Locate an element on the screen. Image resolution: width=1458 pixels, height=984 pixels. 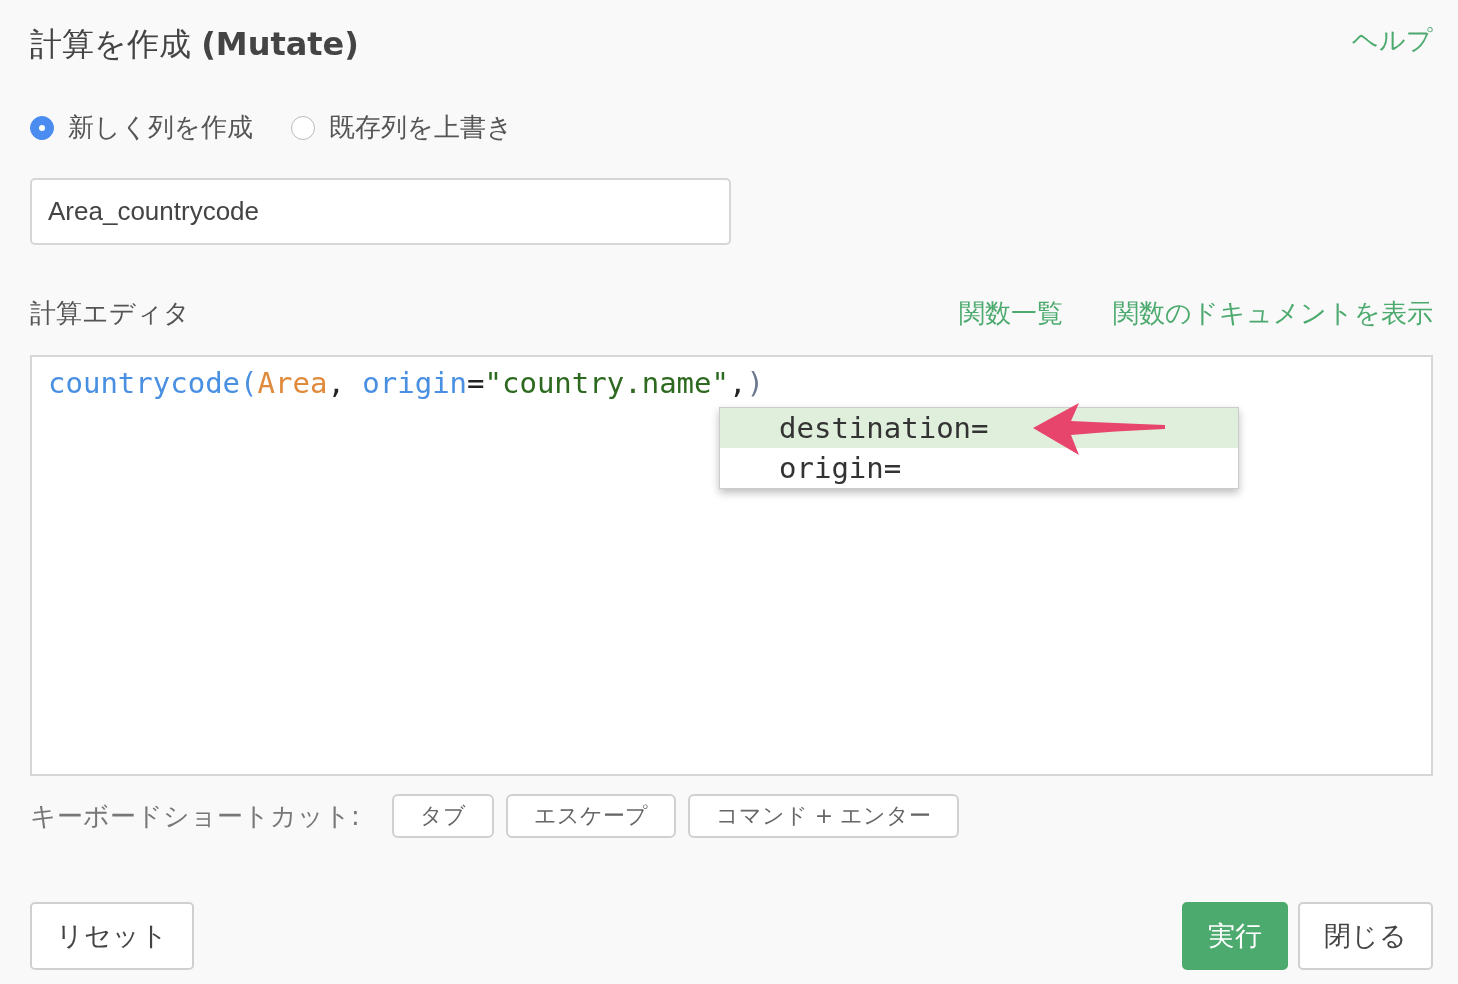
suggestion-item: origin= is located at coordinates (979, 468).